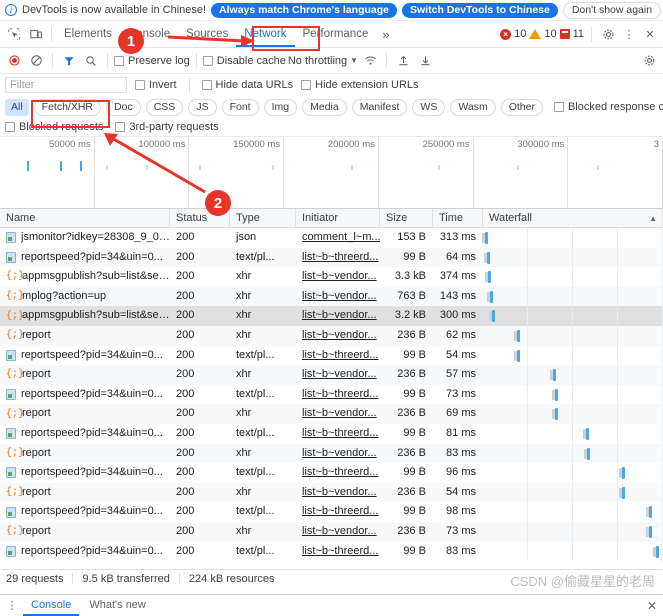 Image resolution: width=663 pixels, height=616 pixels. I want to click on chip-manifest: Manifest, so click(379, 107).